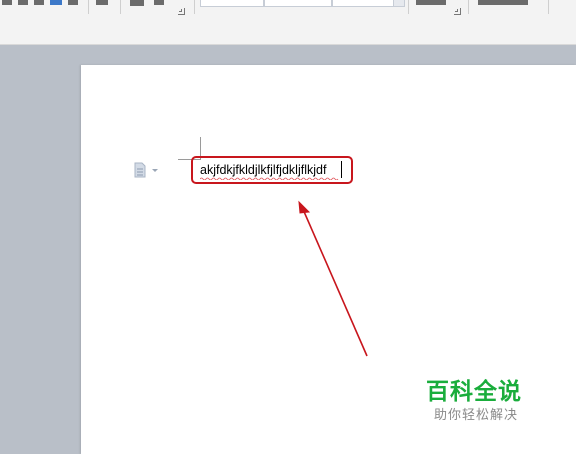 This screenshot has height=454, width=576. Describe the element at coordinates (181, 11) in the screenshot. I see `paragraph-dialog-launcher-icon` at that location.